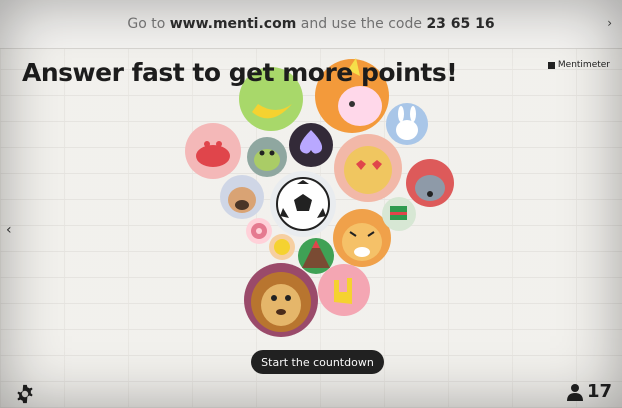 The image size is (622, 408). What do you see at coordinates (407, 124) in the screenshot?
I see `bunny-avatar` at bounding box center [407, 124].